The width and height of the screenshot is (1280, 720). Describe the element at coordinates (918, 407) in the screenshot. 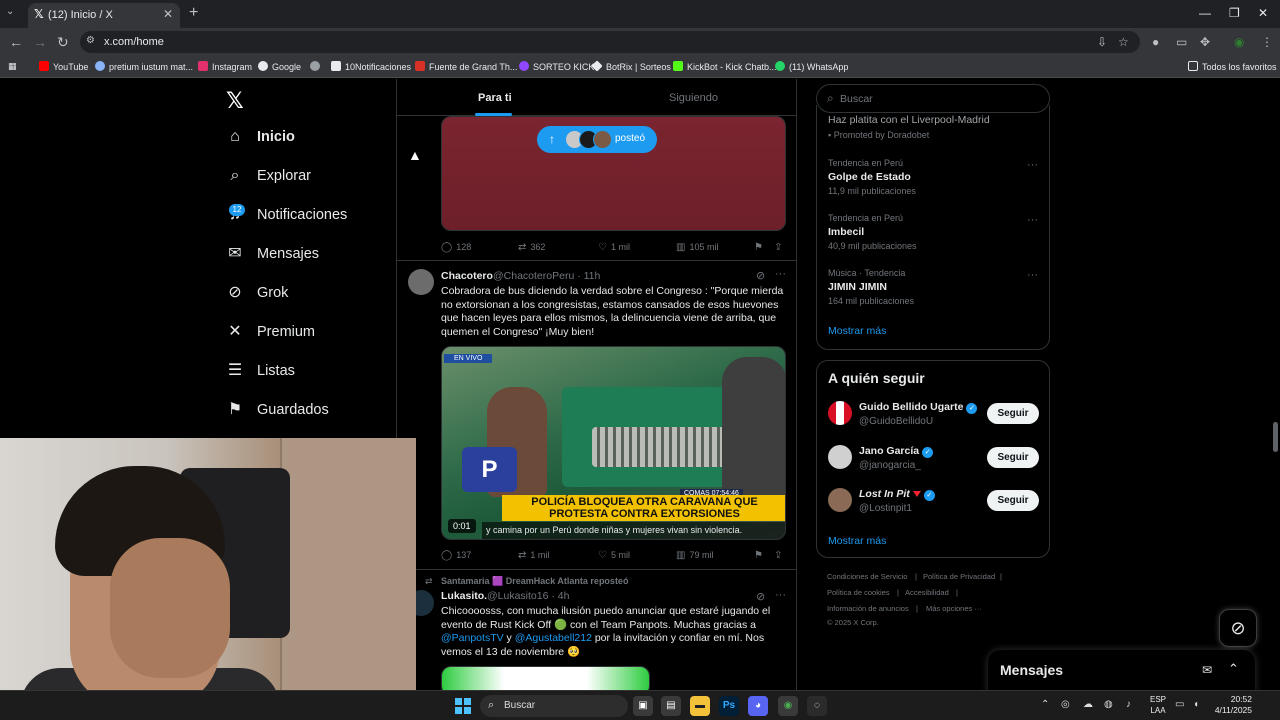

I see `follow-name: Guido Bellido Ugarte ✓` at that location.